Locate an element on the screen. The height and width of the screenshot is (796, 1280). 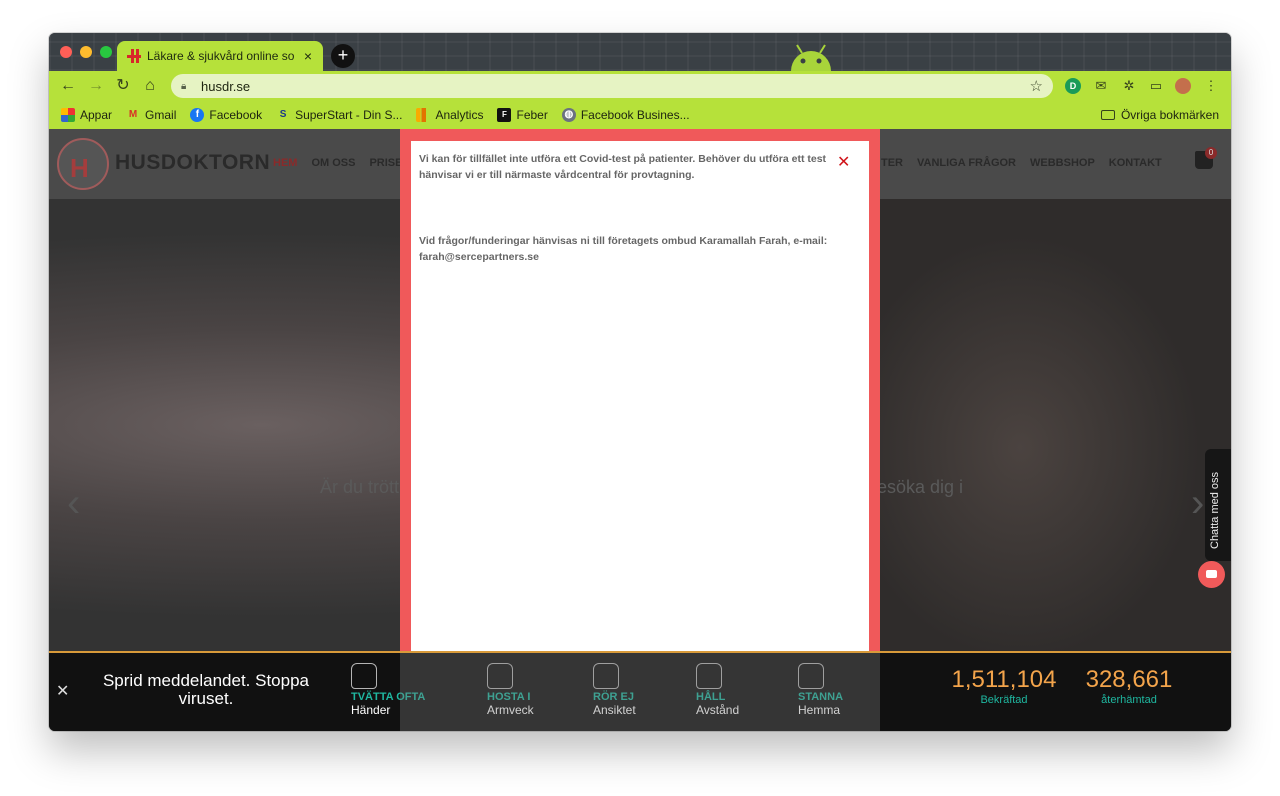
chat-bubble-icon is located at coordinates (1211, 574).